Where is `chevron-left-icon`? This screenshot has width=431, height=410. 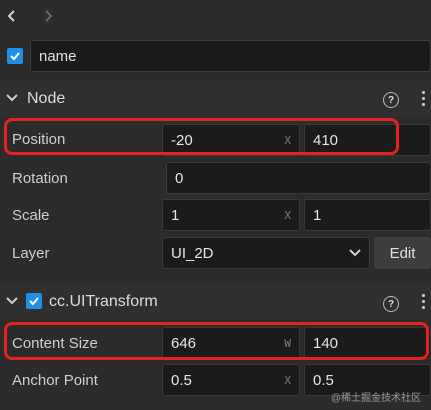
chevron-left-icon is located at coordinates (11, 16).